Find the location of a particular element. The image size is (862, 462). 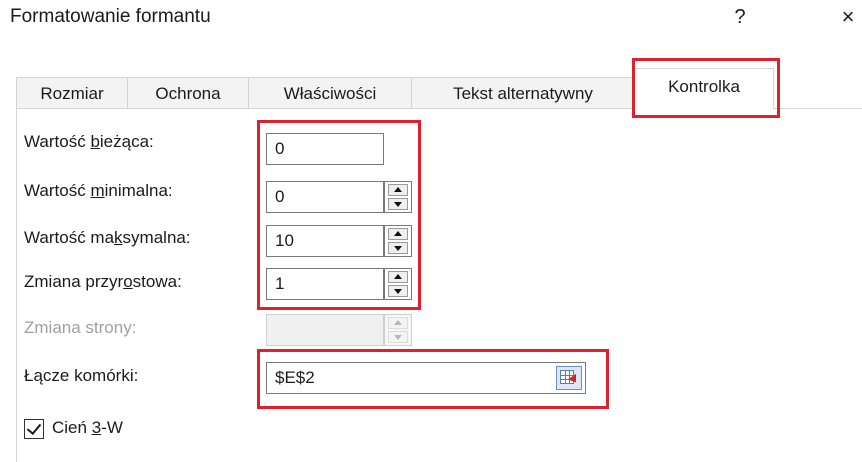

min-value-label: Wartość minimalna: is located at coordinates (98, 190).